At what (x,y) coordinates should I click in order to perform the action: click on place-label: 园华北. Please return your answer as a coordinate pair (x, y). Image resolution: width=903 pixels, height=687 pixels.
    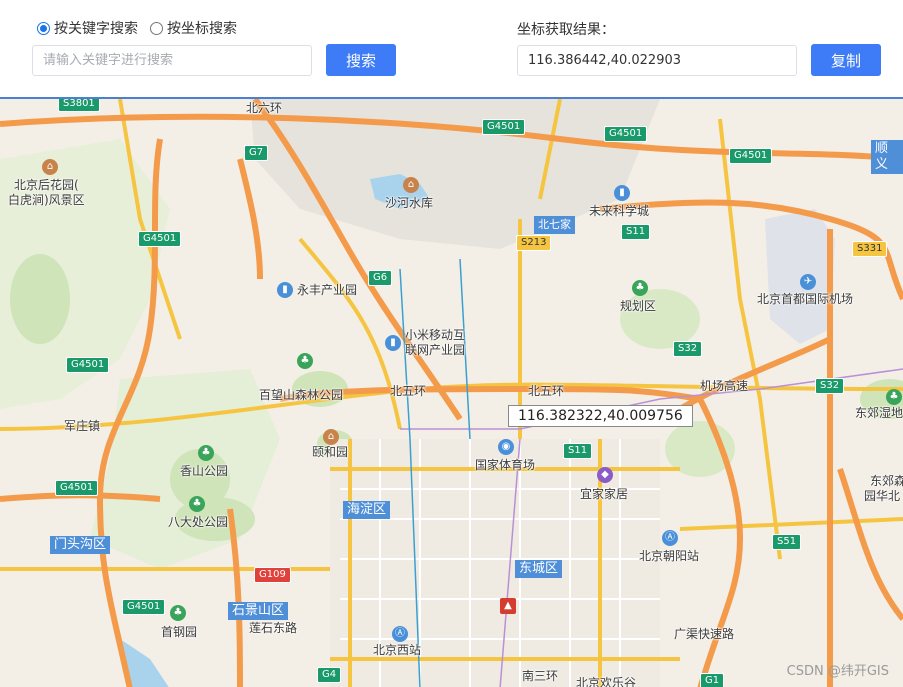
    Looking at the image, I should click on (882, 496).